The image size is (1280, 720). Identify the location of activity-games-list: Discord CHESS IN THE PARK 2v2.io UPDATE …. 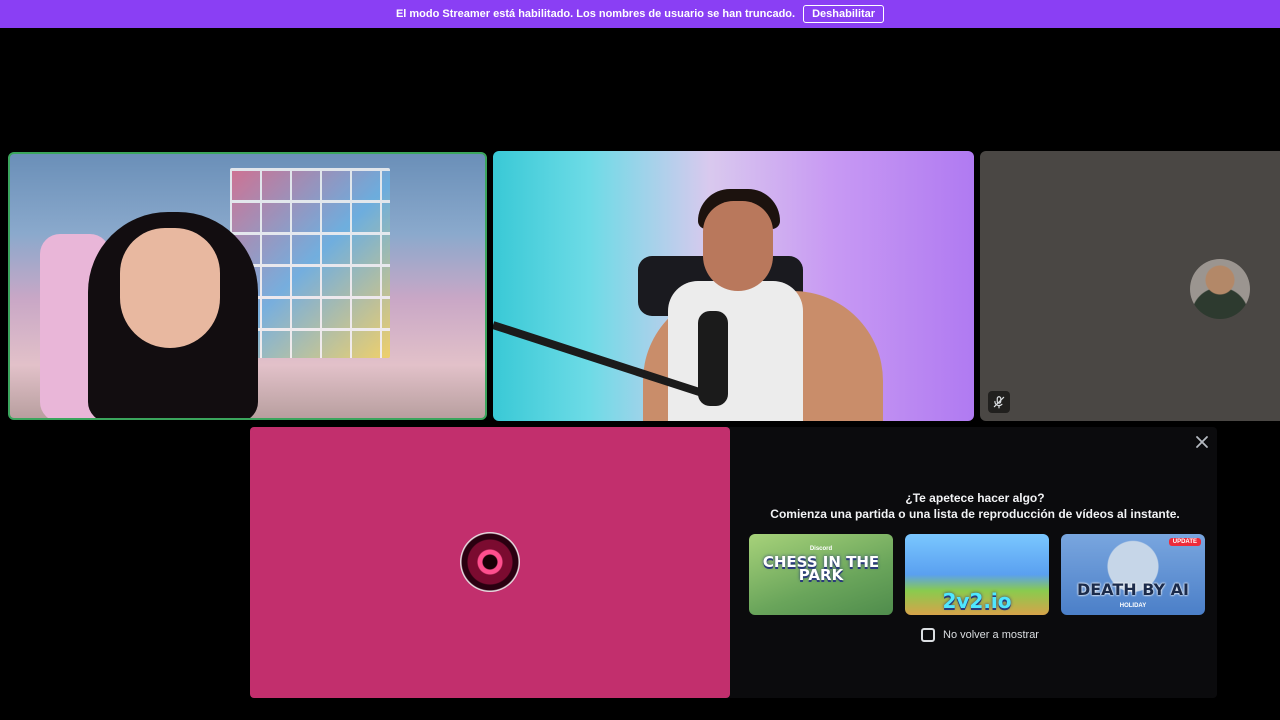
(977, 574).